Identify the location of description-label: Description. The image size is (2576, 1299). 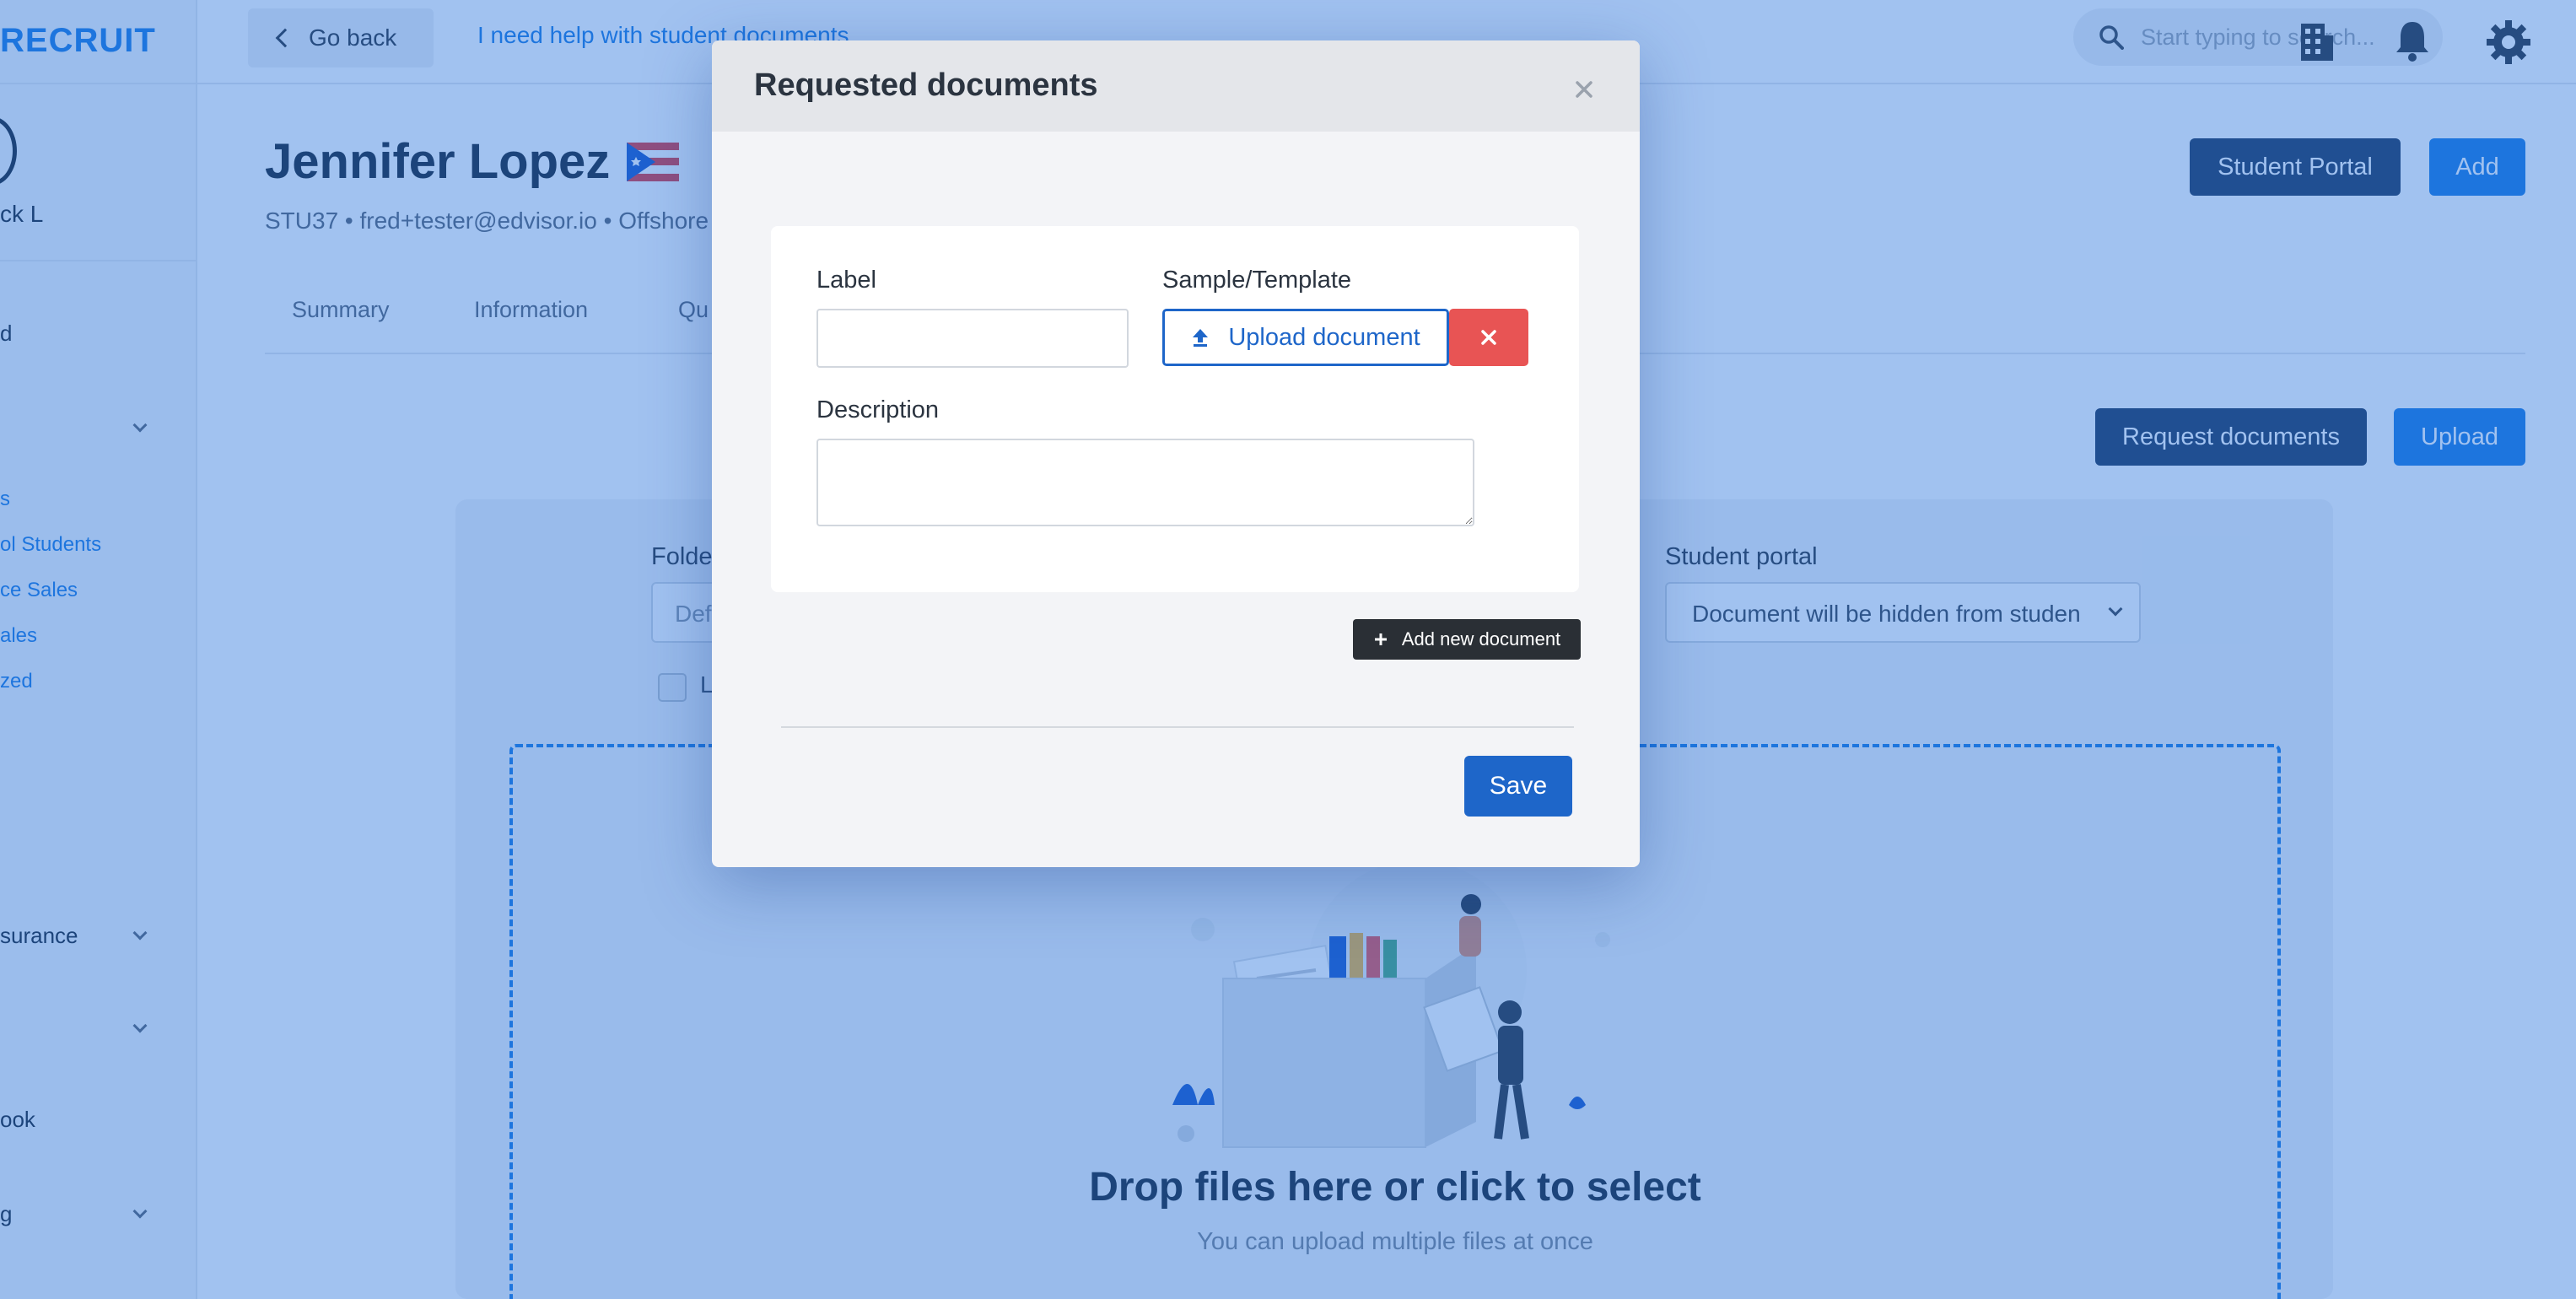
(878, 409).